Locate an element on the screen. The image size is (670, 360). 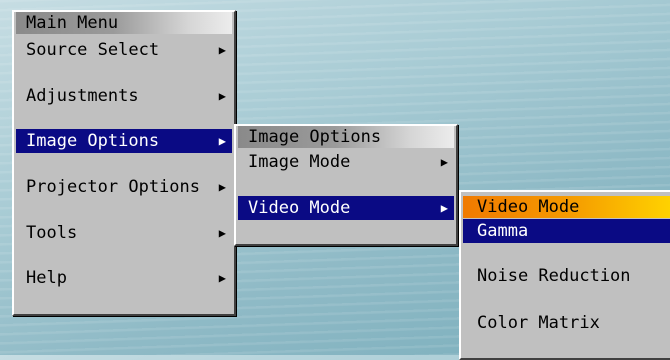
menu-item-adjustments: Adjustments ▶ is located at coordinates (124, 96).